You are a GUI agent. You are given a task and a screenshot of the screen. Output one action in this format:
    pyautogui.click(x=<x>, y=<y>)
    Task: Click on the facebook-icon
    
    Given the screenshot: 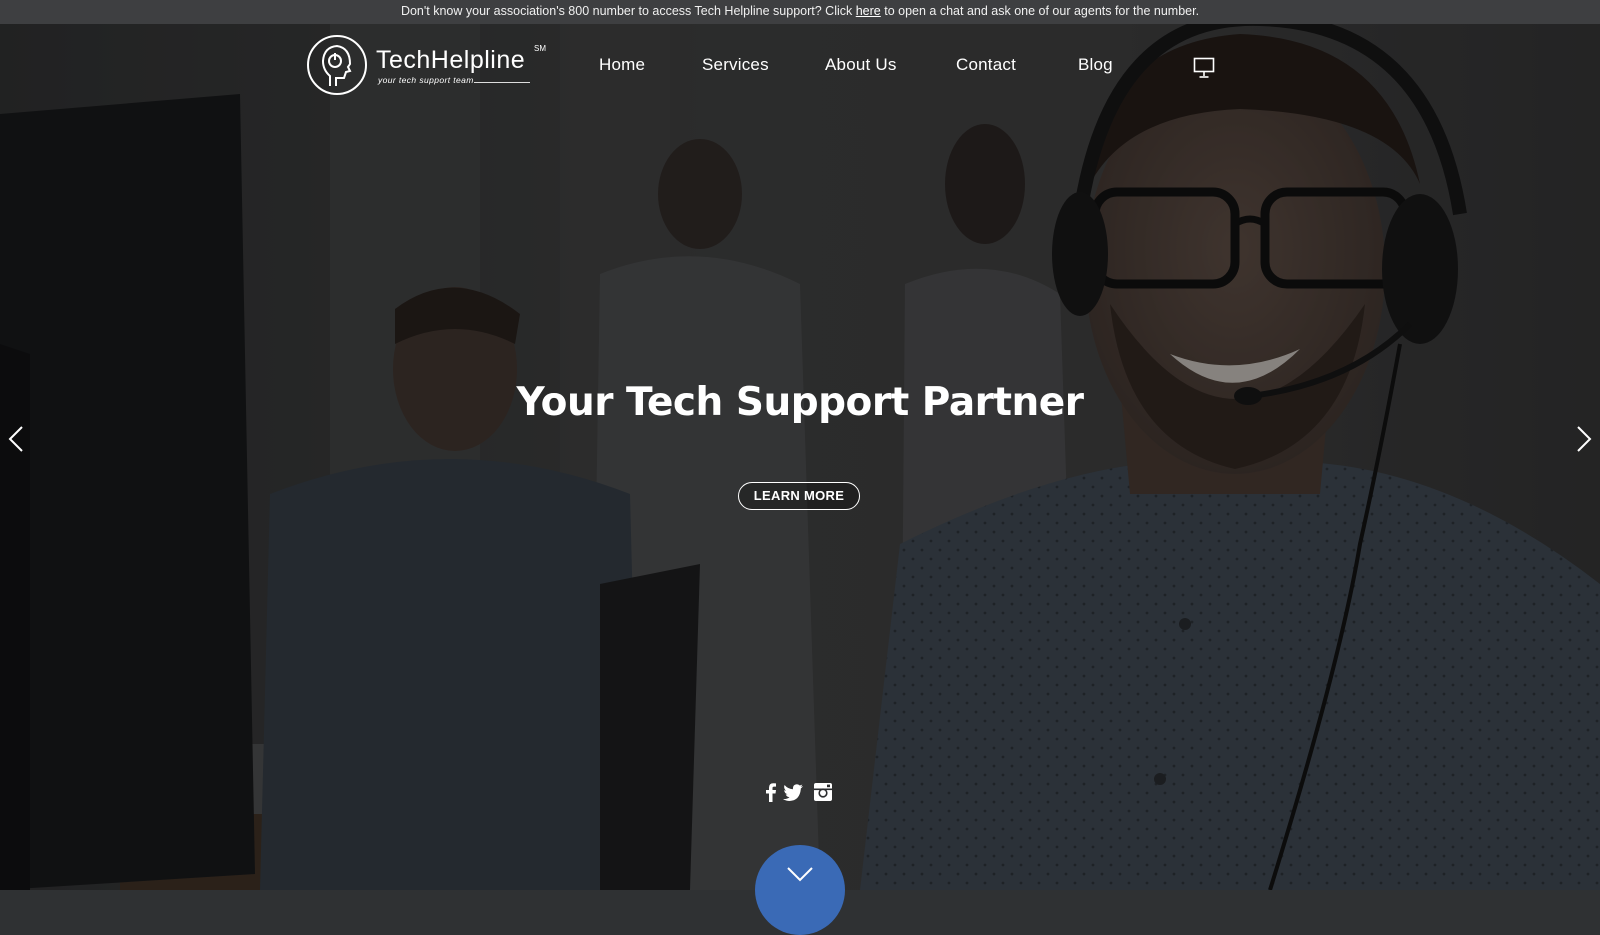 What is the action you would take?
    pyautogui.click(x=771, y=792)
    